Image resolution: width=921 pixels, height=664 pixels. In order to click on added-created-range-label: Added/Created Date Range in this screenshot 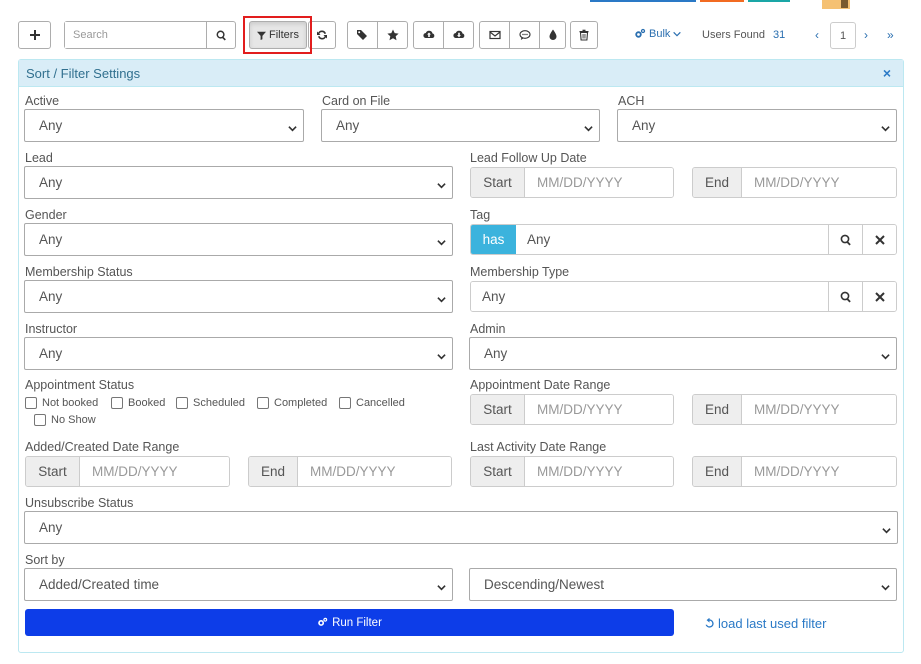, I will do `click(102, 447)`.